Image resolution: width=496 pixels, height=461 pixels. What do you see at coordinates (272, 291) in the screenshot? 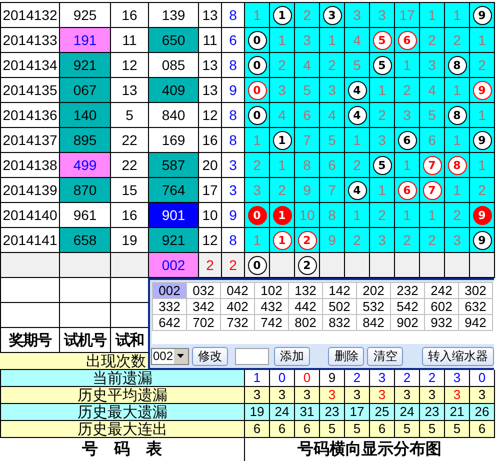
I see `candidate-number: 102` at bounding box center [272, 291].